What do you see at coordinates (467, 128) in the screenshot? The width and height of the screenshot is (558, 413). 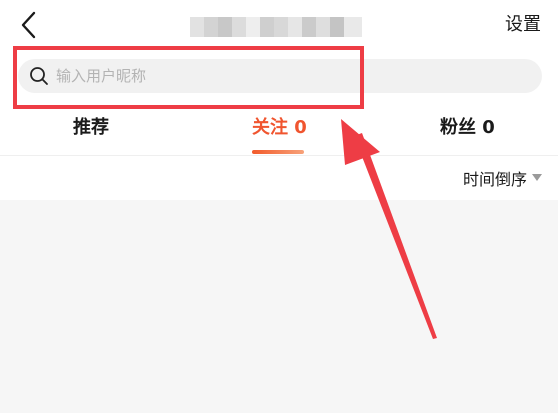 I see `tab-followers: 粉丝 0` at bounding box center [467, 128].